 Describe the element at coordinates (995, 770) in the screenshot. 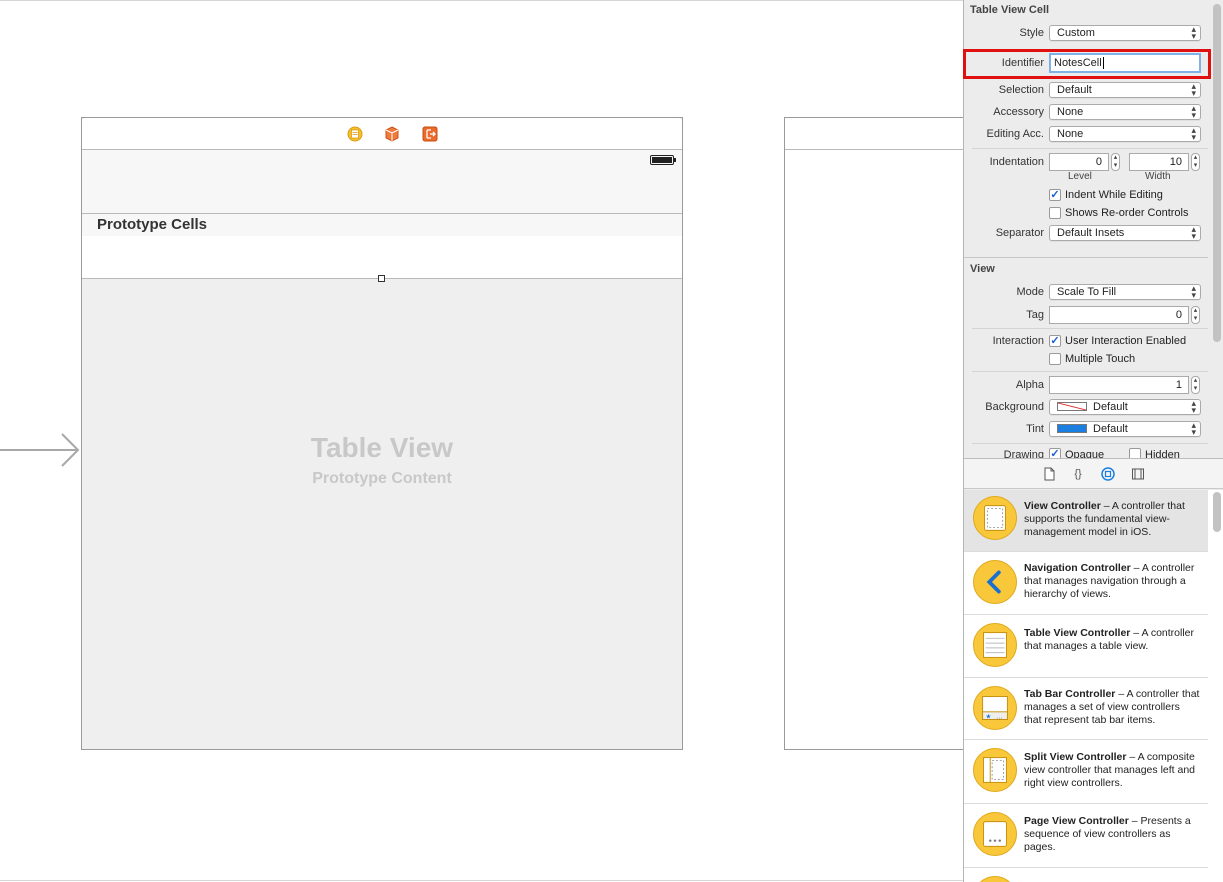

I see `split-view-controller-icon` at that location.